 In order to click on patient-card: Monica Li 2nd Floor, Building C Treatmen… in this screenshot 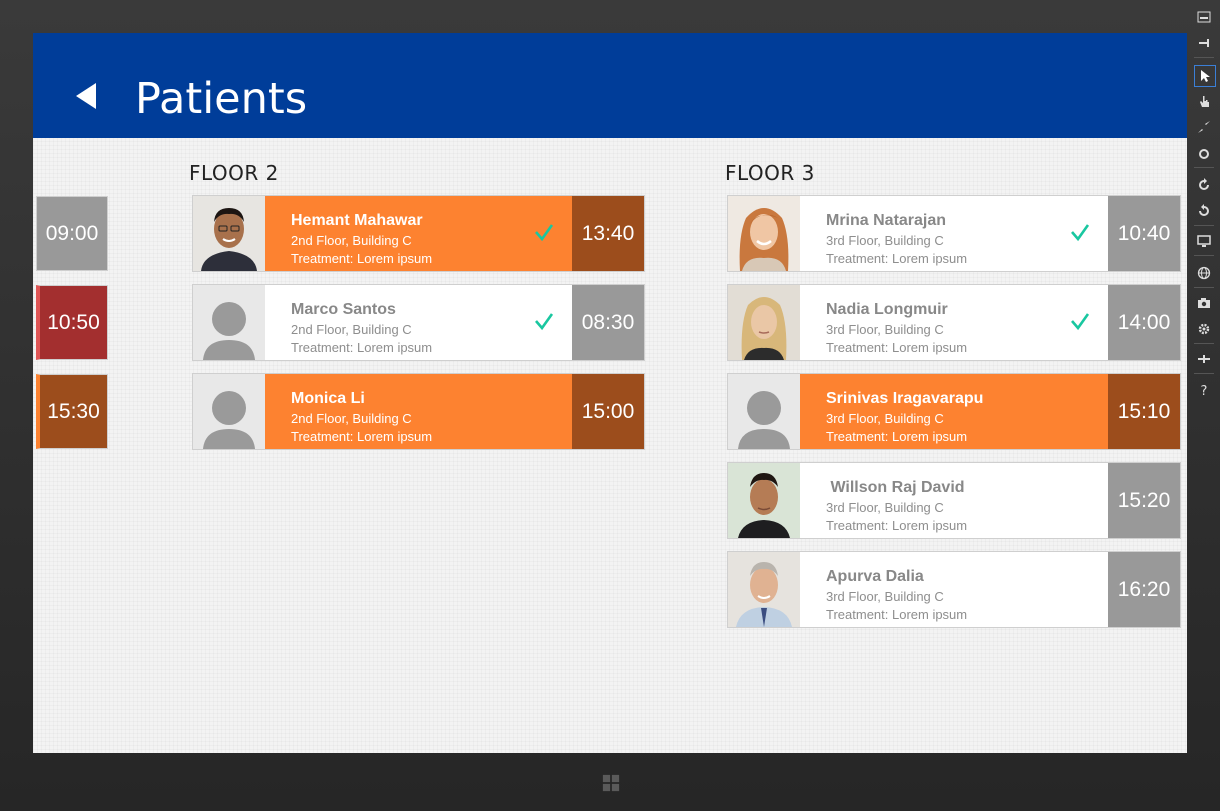, I will do `click(418, 411)`.